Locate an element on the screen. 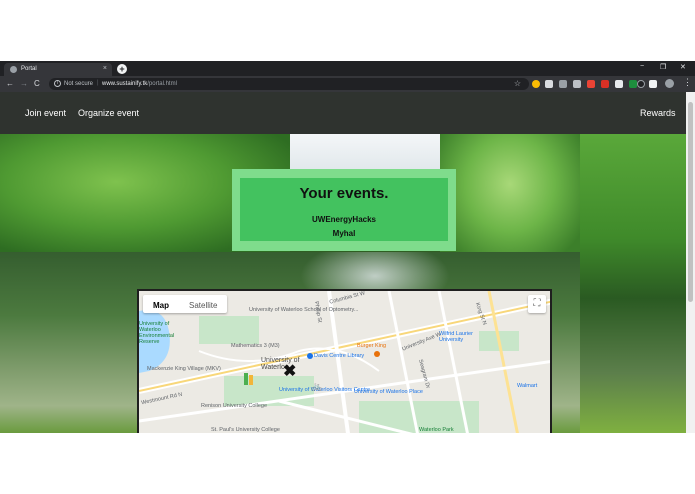 Image resolution: width=695 pixels, height=494 pixels. map-type-map: Map is located at coordinates (161, 306).